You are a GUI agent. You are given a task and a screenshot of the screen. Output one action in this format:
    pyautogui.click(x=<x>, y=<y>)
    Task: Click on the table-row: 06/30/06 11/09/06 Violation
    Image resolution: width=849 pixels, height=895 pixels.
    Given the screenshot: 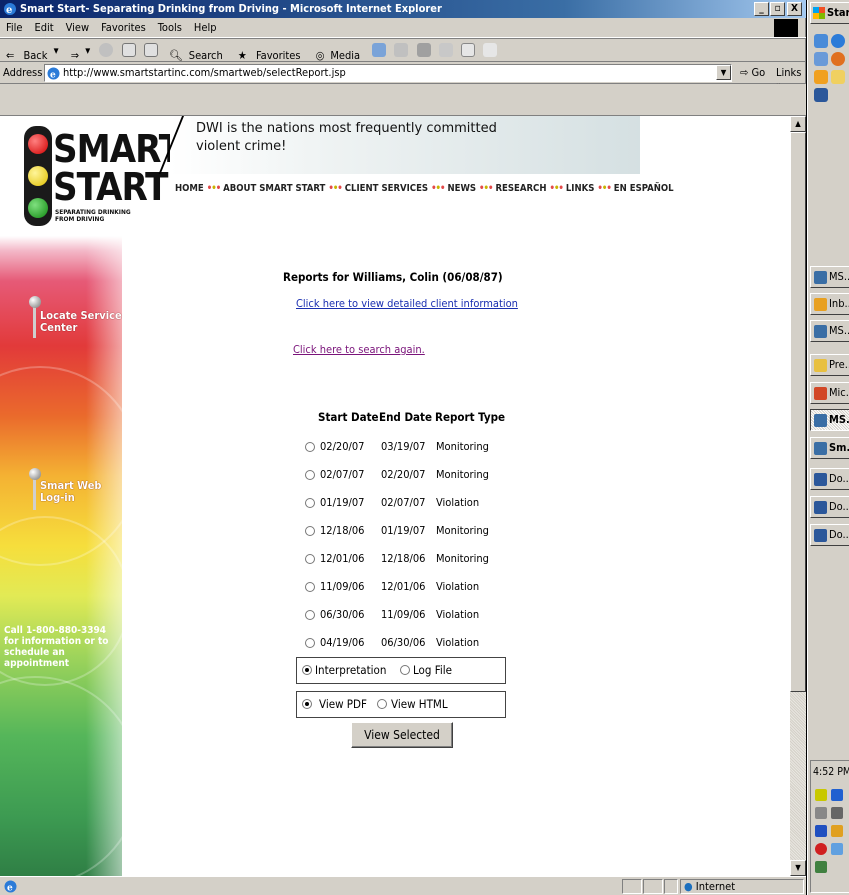 What is the action you would take?
    pyautogui.click(x=413, y=618)
    